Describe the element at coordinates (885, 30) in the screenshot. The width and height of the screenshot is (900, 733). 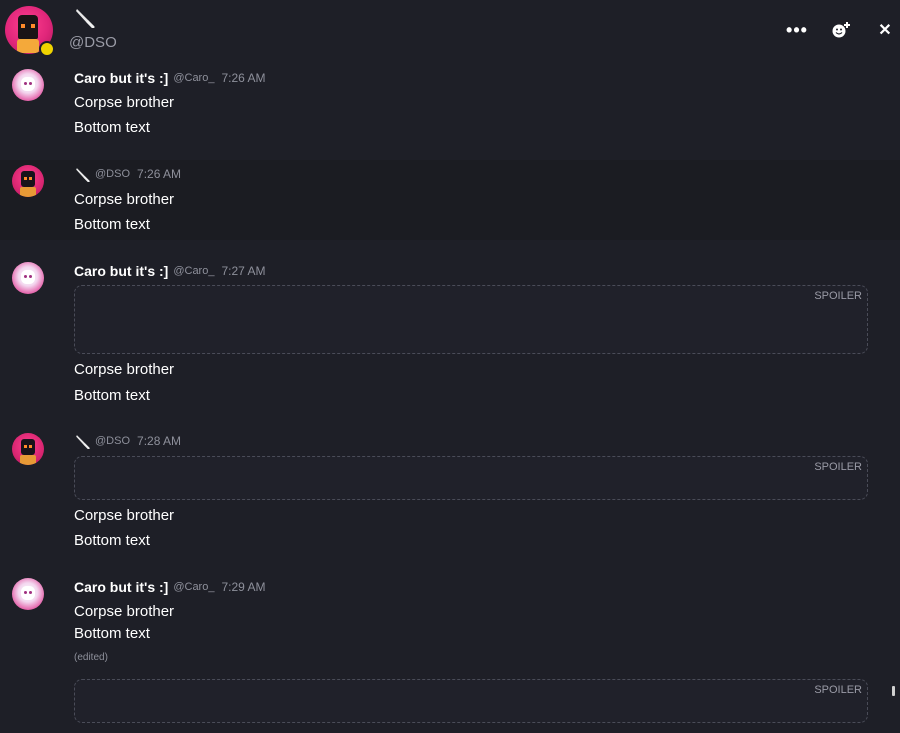
I see `close-icon: ✕` at that location.